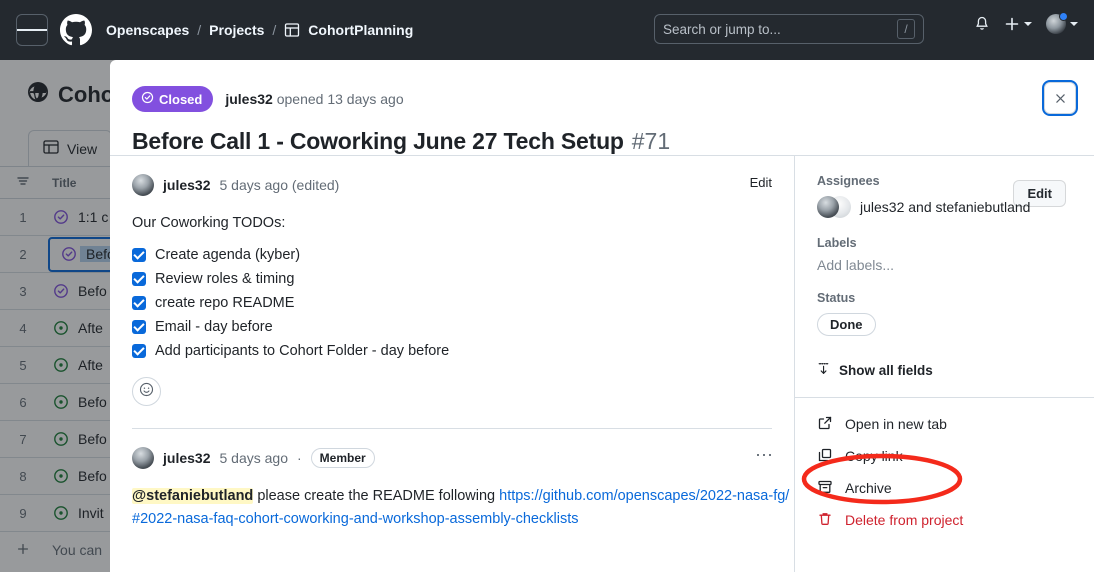  What do you see at coordinates (1063, 16) in the screenshot?
I see `notification-dot` at bounding box center [1063, 16].